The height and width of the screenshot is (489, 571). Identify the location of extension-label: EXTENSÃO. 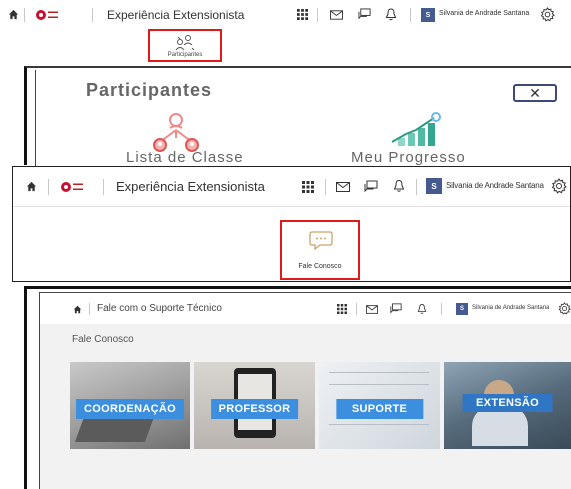
(507, 403).